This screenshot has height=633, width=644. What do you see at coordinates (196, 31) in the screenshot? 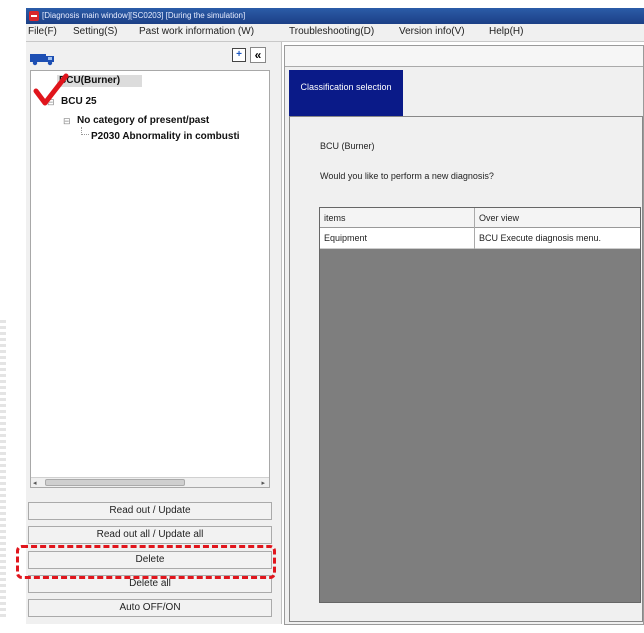
I see `menu-past-work: Past work information (W)` at bounding box center [196, 31].